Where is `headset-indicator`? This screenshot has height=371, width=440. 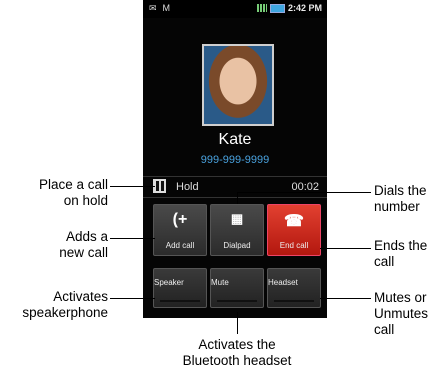 headset-indicator is located at coordinates (294, 301).